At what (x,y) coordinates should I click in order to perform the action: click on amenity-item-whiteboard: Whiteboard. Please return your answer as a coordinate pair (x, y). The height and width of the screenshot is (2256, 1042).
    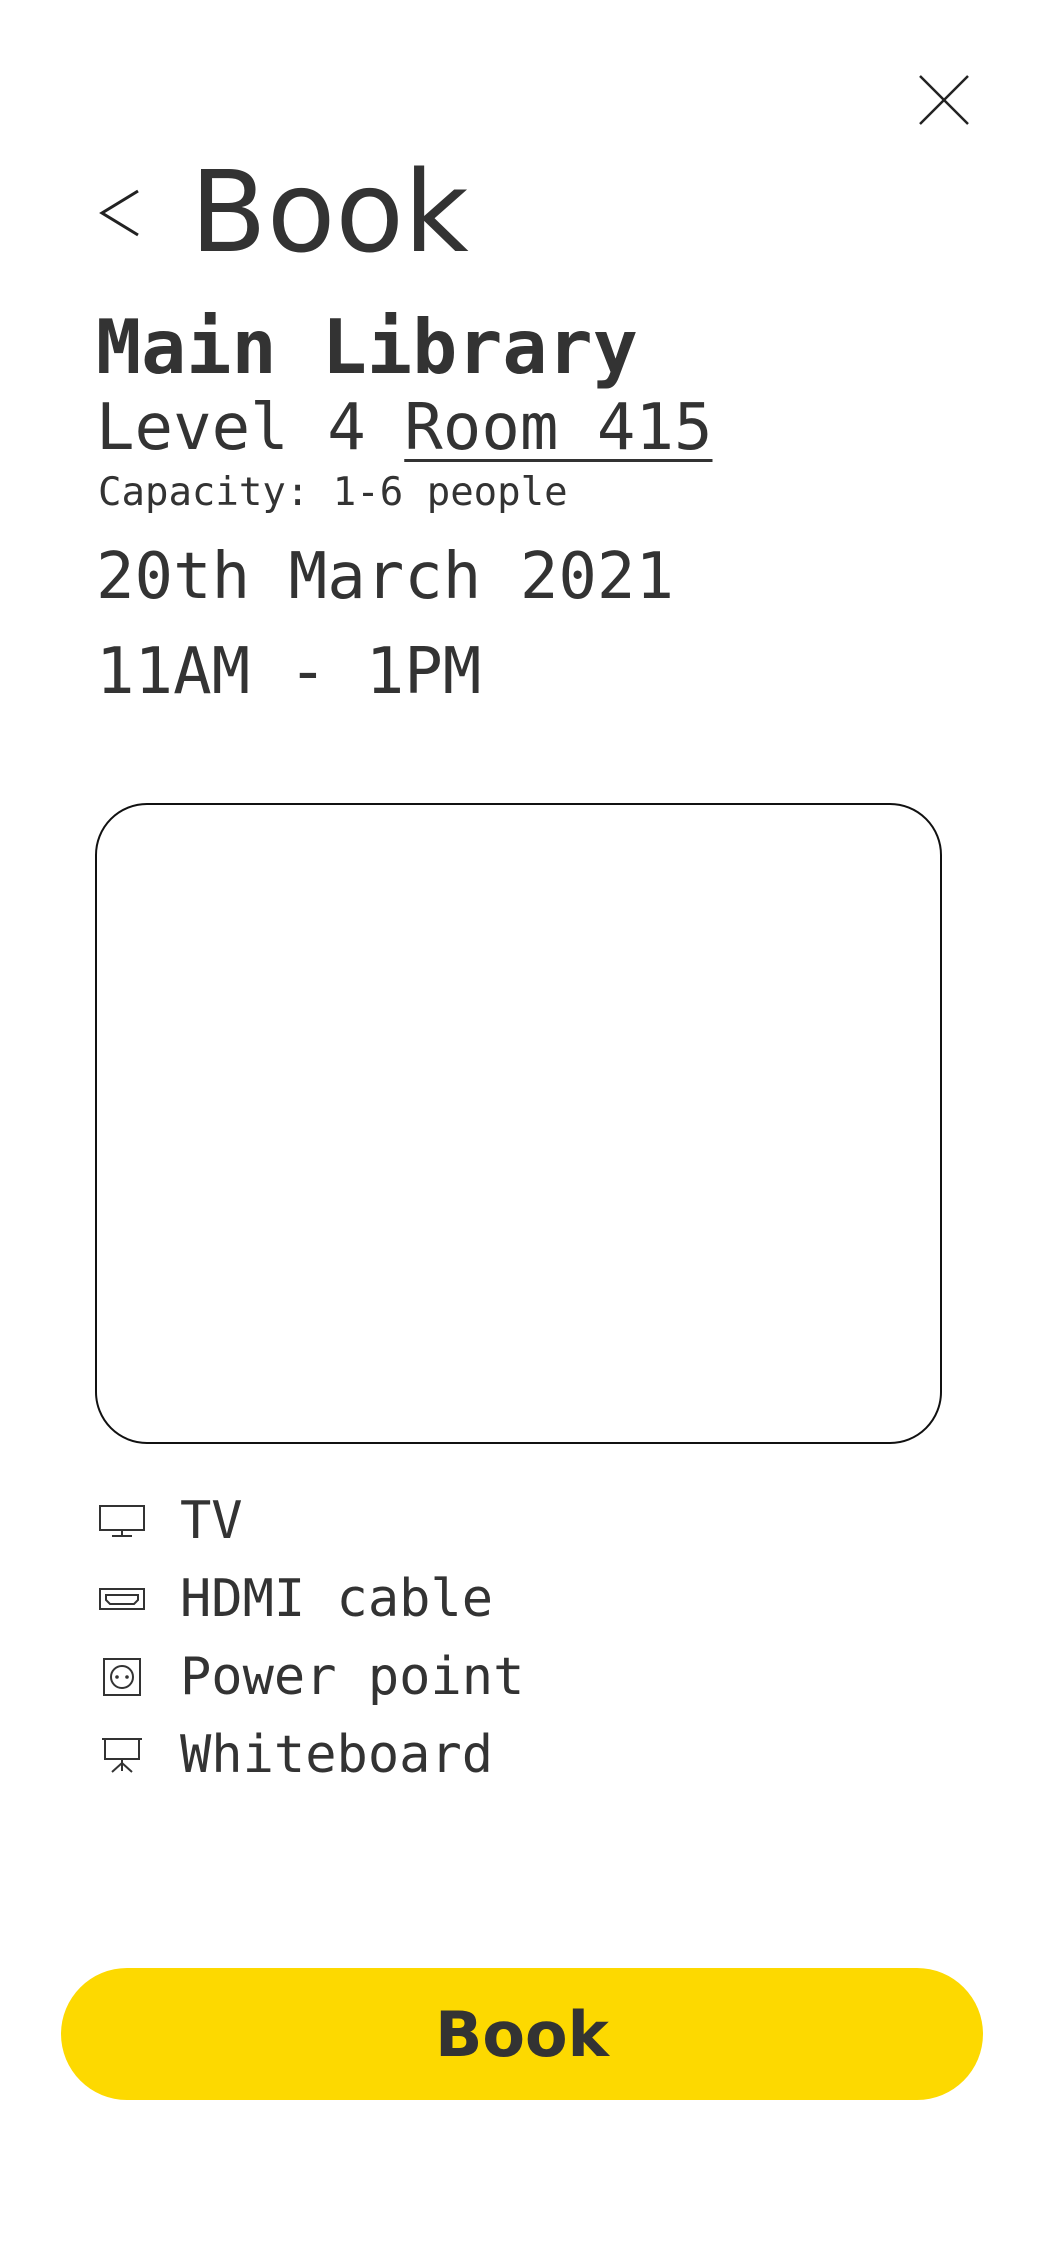
    Looking at the image, I should click on (310, 1755).